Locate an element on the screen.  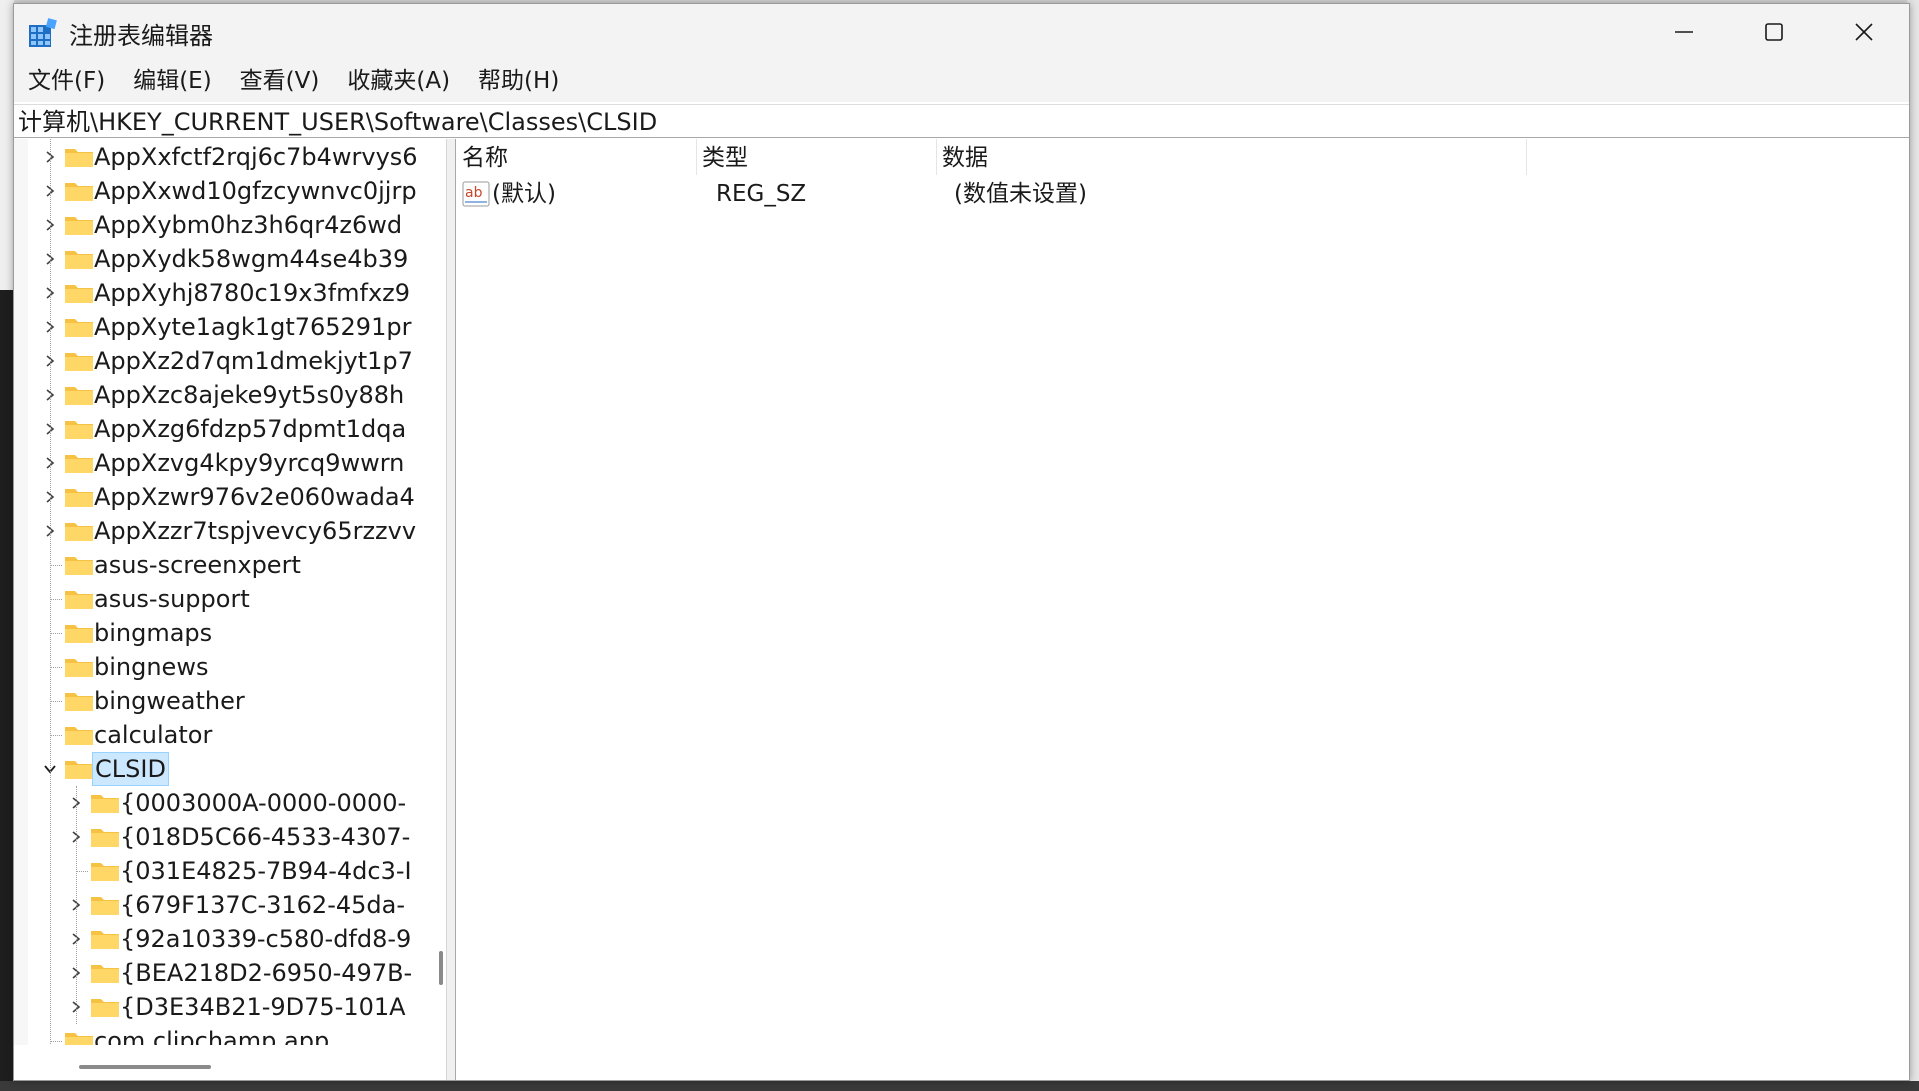
tree-item-label: {D3E34B21-9D75-101A is located at coordinates (263, 1007).